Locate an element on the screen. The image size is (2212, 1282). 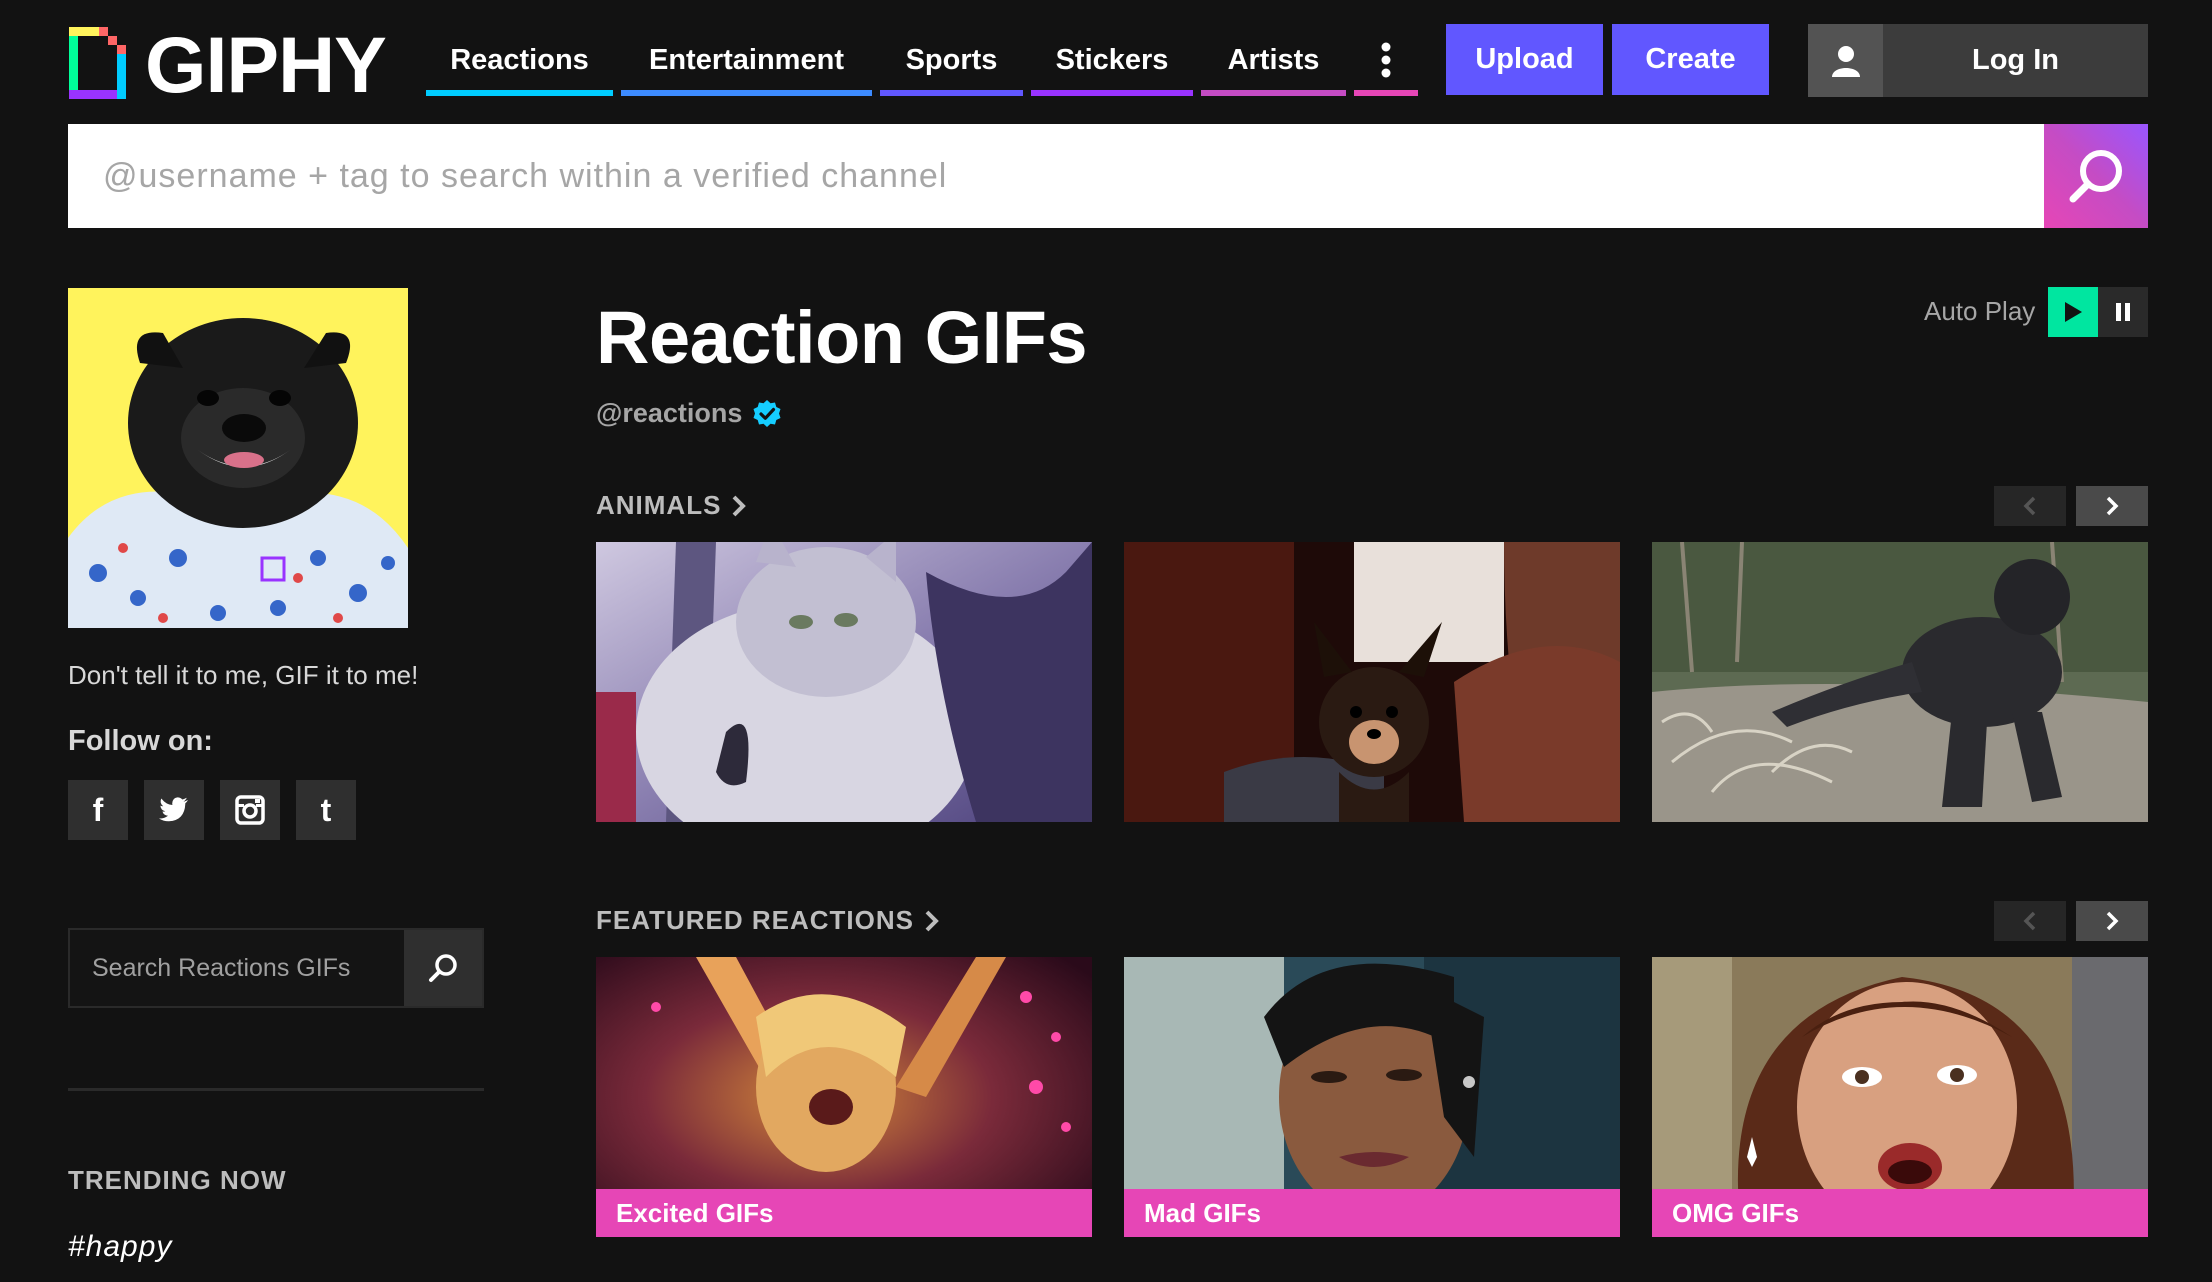
play-icon is located at coordinates (2073, 312).